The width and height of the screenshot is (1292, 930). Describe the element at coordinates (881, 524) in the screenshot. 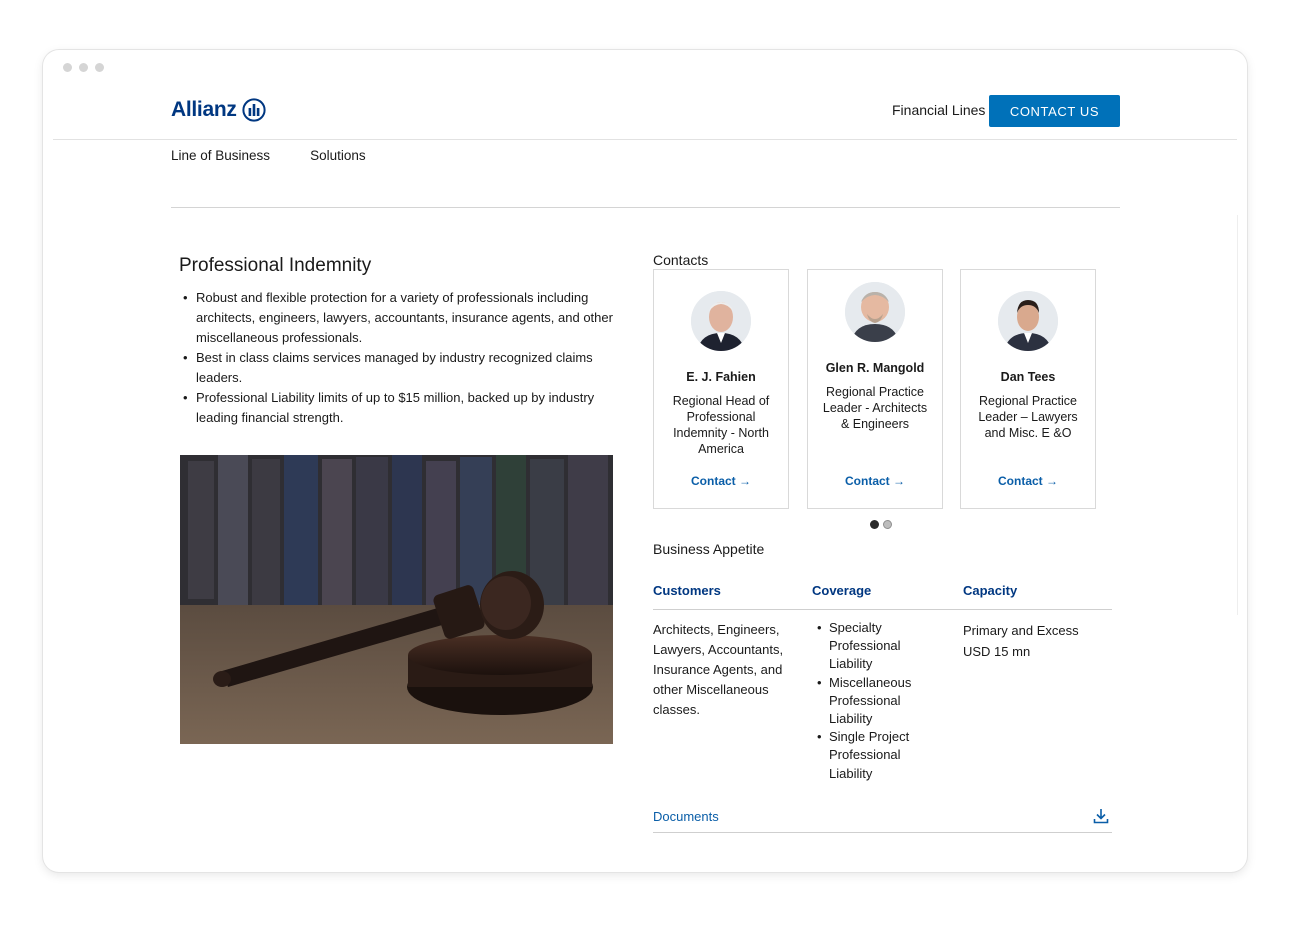

I see `carousel-pager` at that location.